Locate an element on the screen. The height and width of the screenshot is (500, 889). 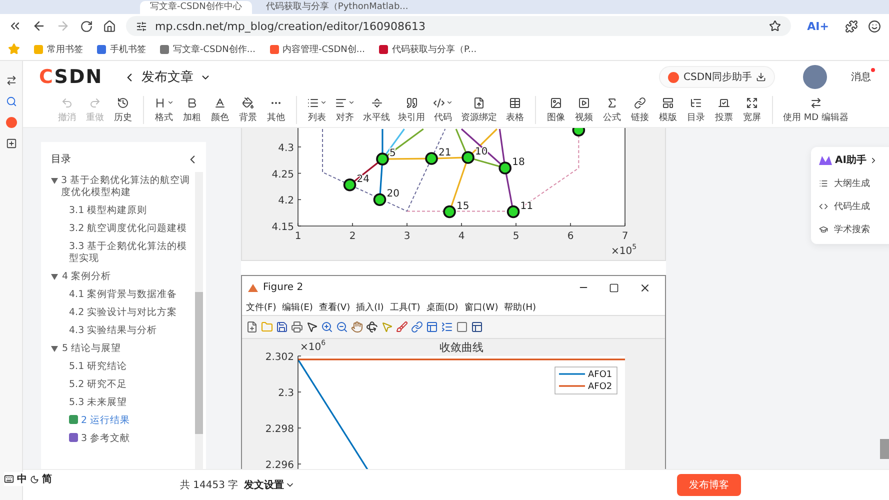
toolbar-button: 水平线 is located at coordinates (376, 110).